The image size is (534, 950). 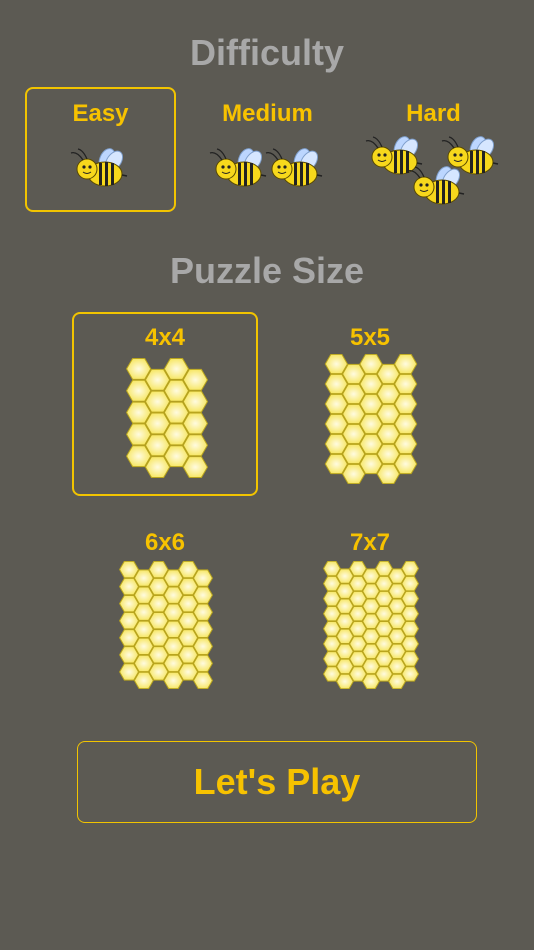 What do you see at coordinates (277, 782) in the screenshot?
I see `lets-play-button: Let's Play` at bounding box center [277, 782].